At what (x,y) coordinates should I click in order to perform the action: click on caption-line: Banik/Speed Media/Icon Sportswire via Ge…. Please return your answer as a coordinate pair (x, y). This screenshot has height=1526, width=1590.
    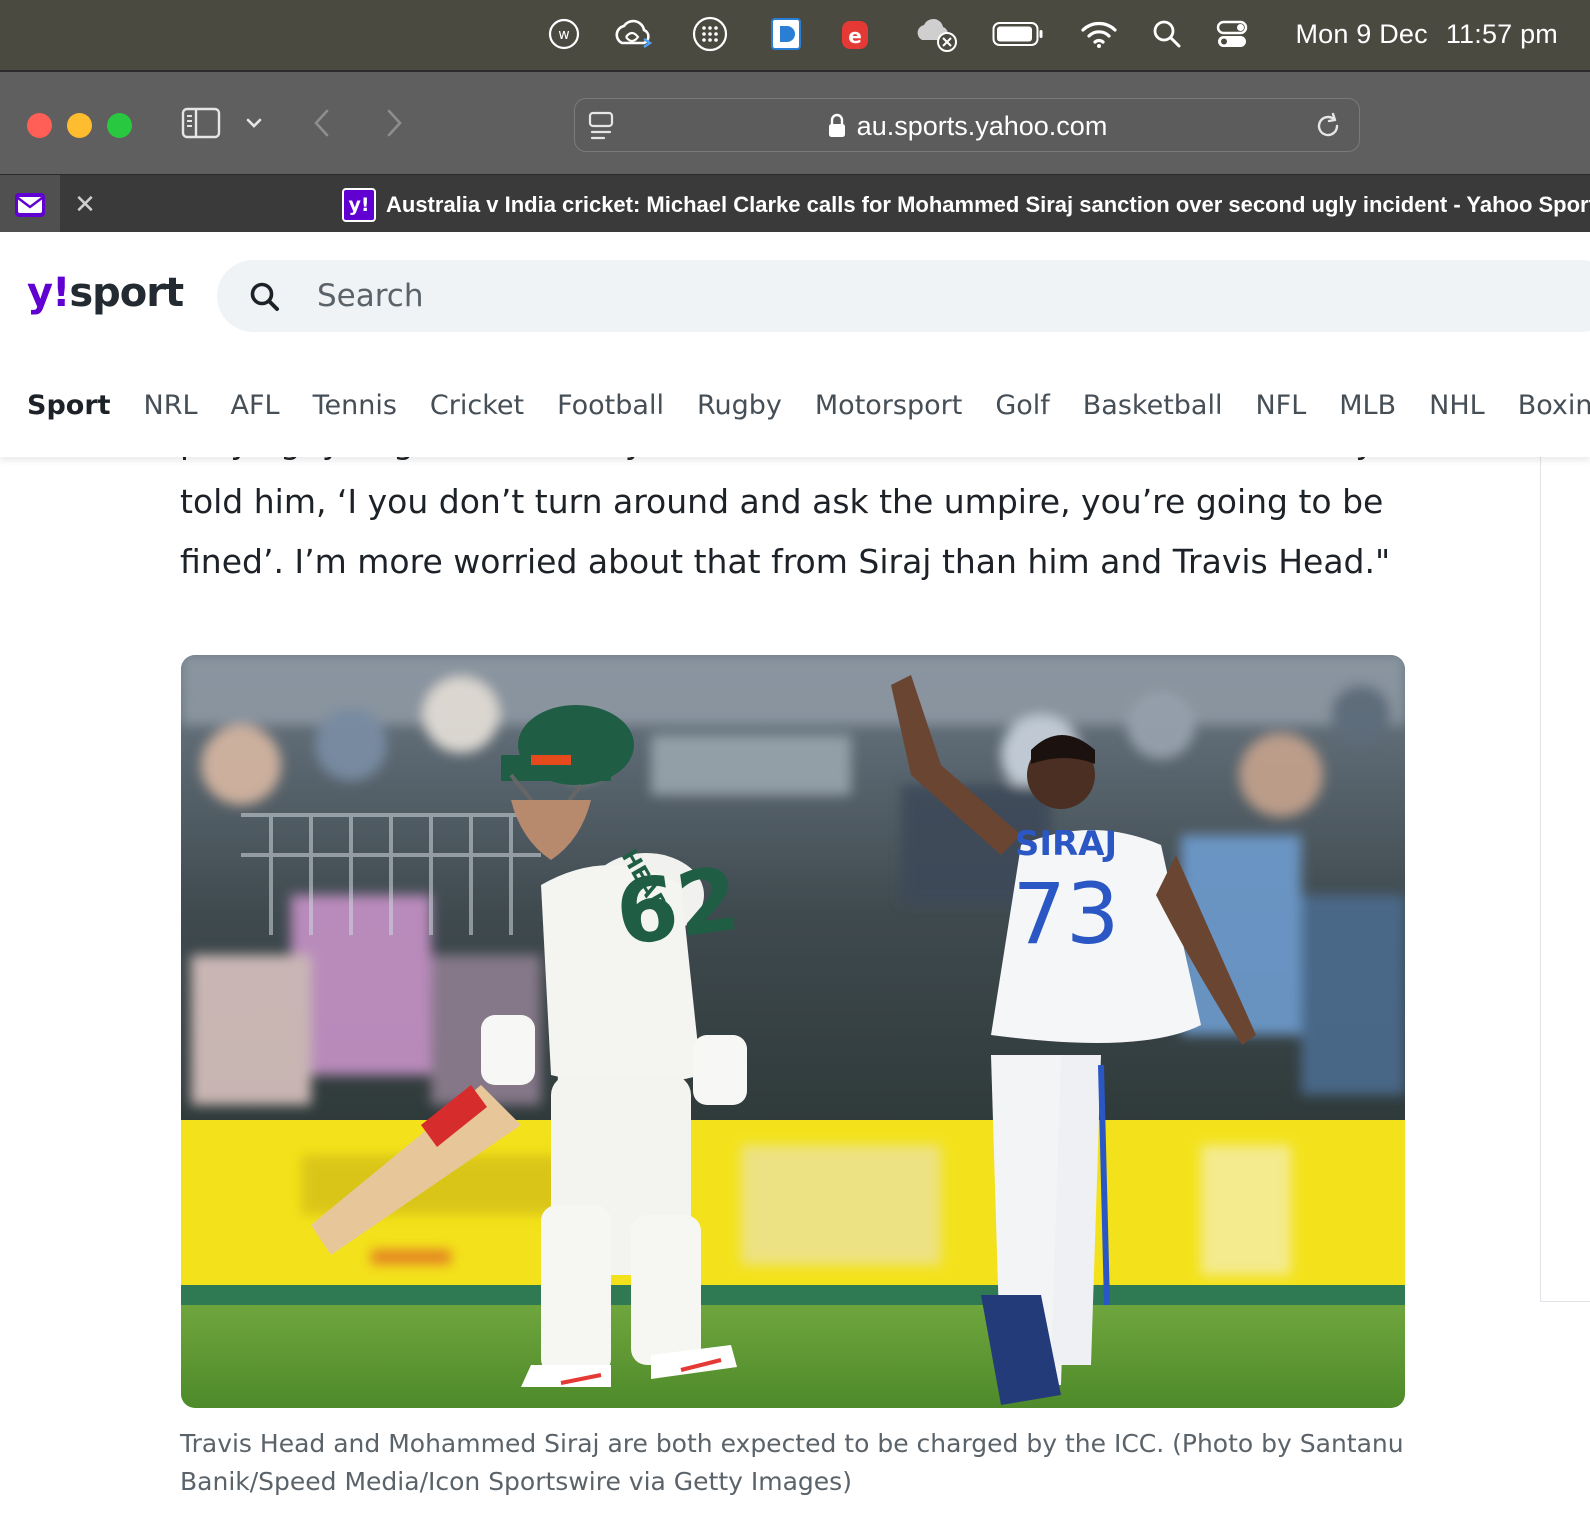
    Looking at the image, I should click on (516, 1481).